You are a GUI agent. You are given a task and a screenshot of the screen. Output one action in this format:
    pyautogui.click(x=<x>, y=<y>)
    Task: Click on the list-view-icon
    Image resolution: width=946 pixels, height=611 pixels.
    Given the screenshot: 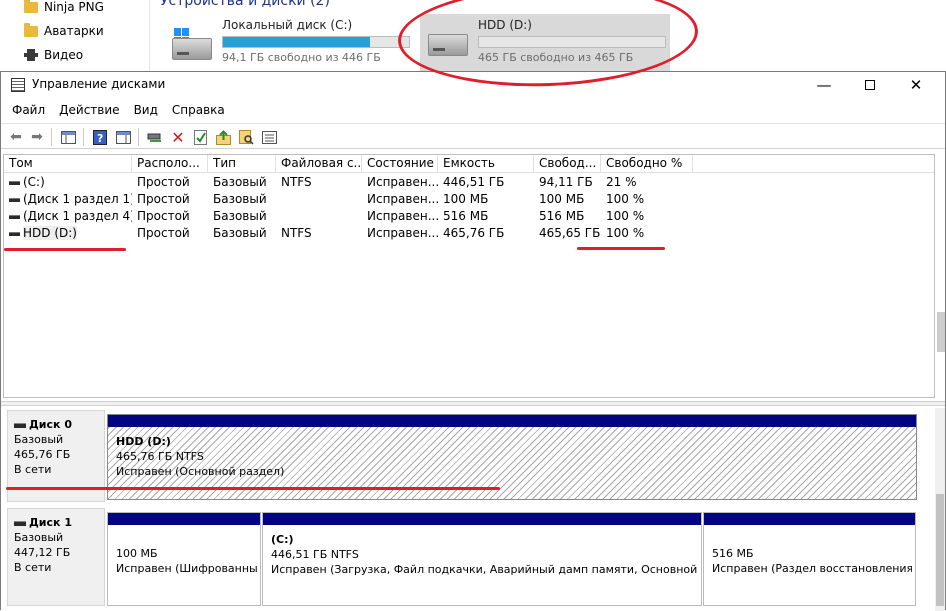 What is the action you would take?
    pyautogui.click(x=269, y=137)
    